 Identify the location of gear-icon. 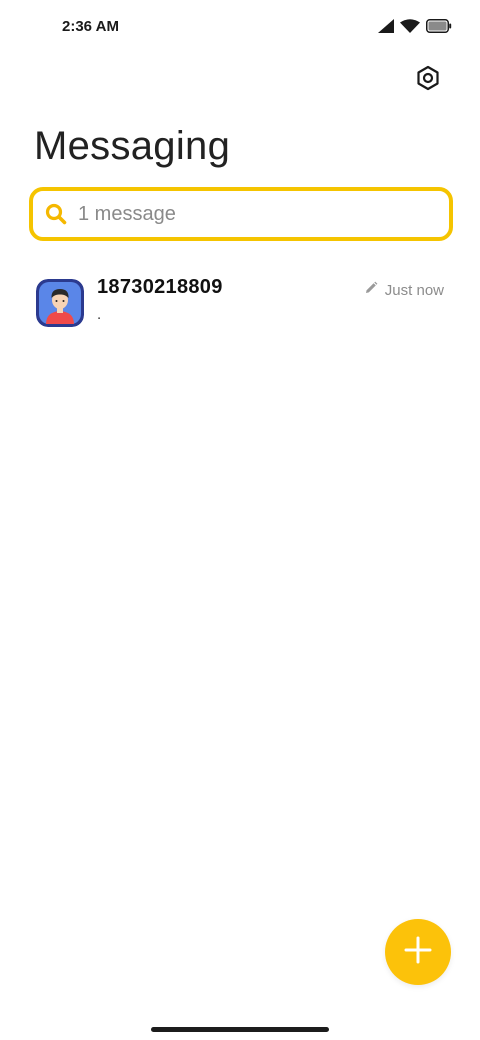
(428, 80).